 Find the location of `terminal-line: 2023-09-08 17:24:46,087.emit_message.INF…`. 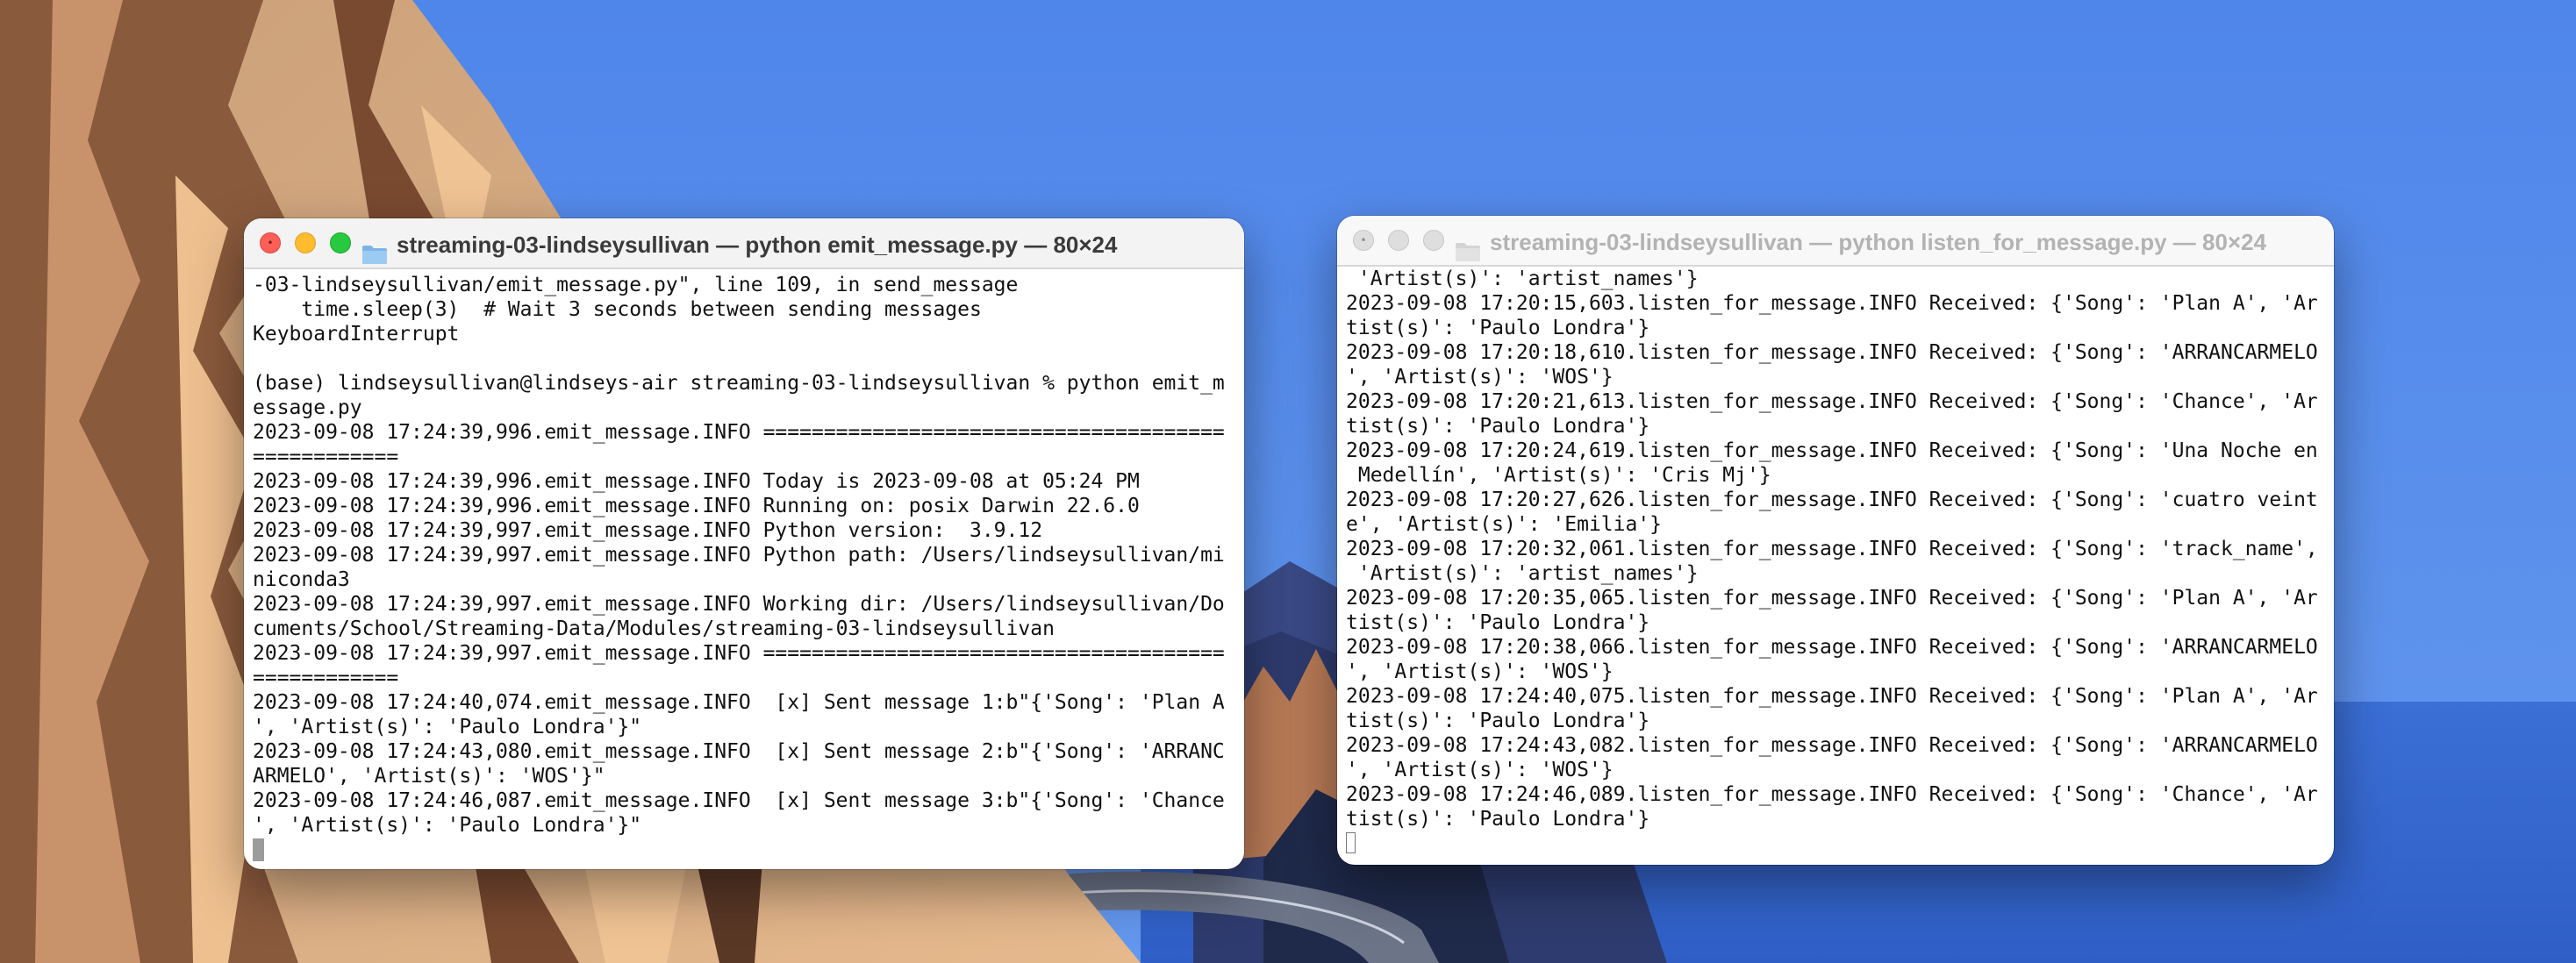

terminal-line: 2023-09-08 17:24:46,087.emit_message.INF… is located at coordinates (739, 800).